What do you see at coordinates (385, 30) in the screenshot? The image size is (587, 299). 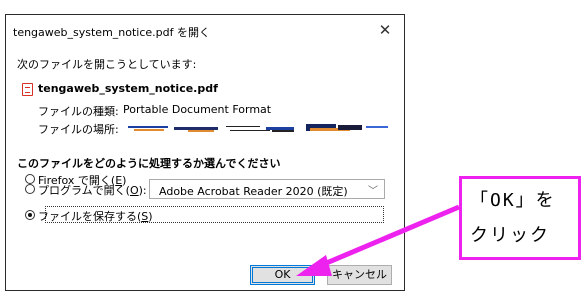 I see `close-icon: ✕` at bounding box center [385, 30].